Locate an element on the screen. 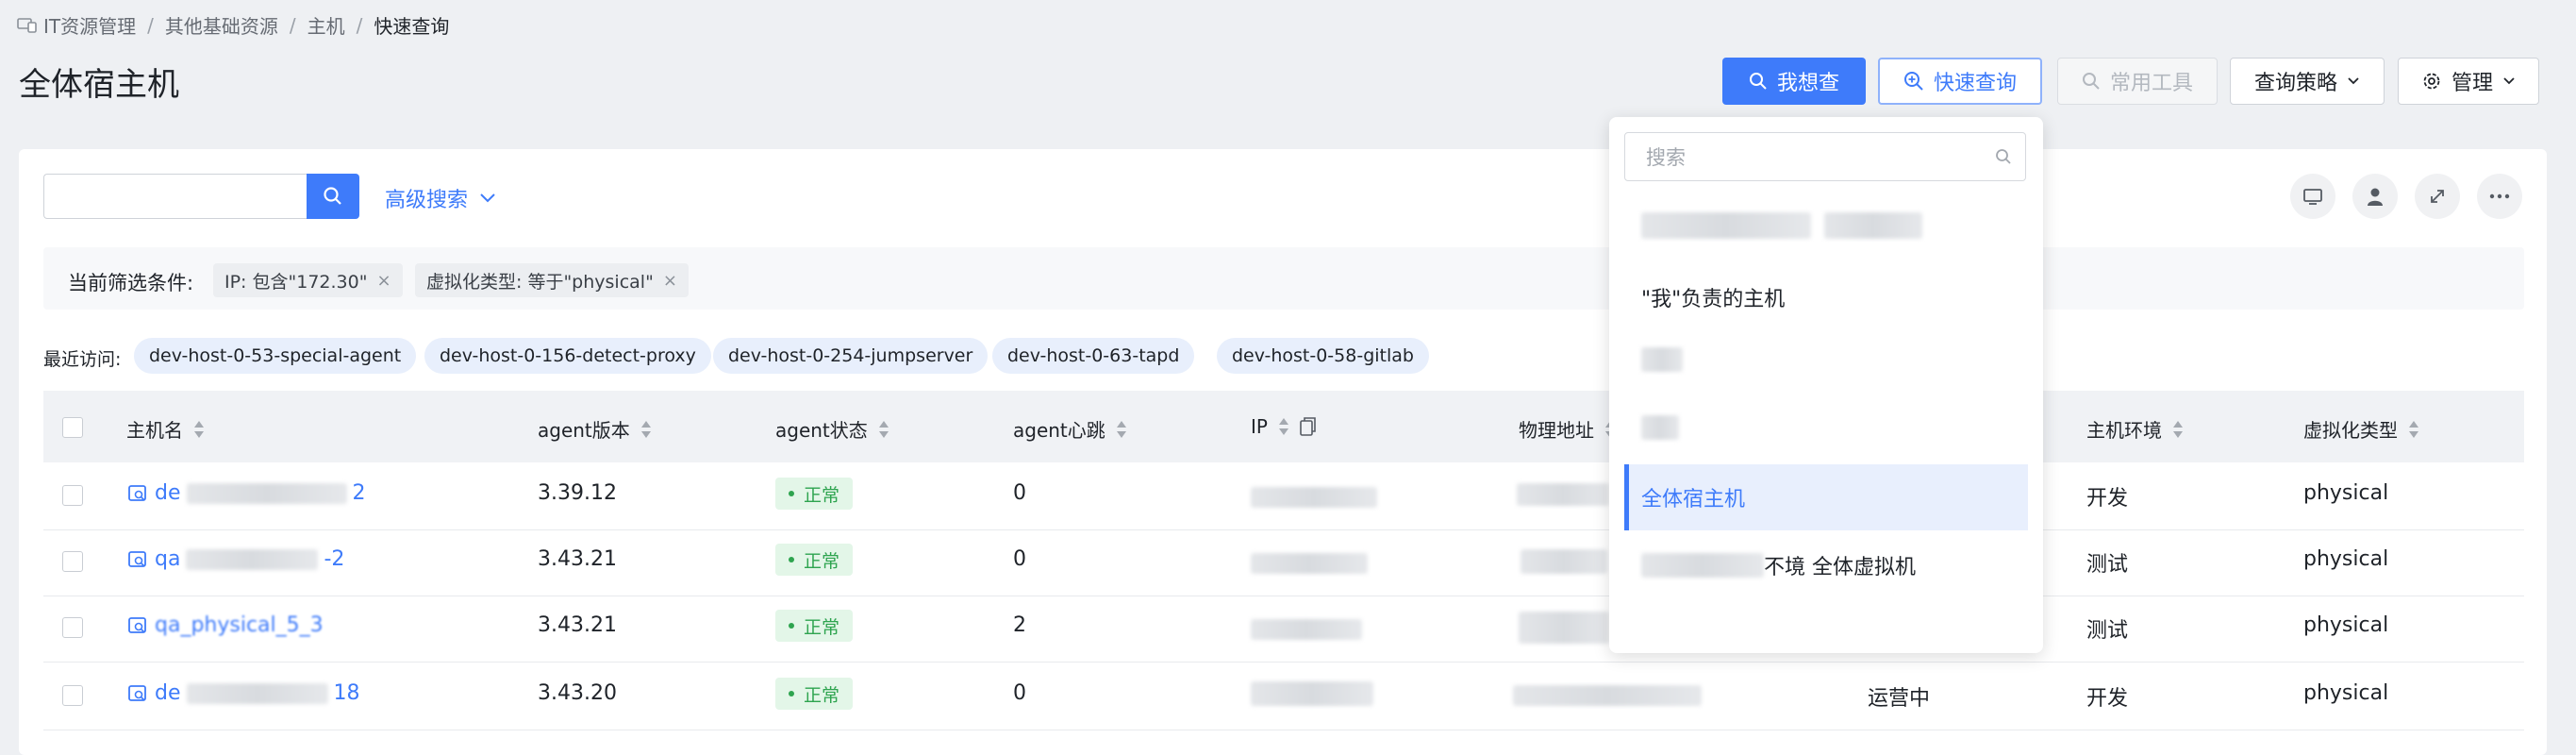 Image resolution: width=2576 pixels, height=755 pixels. recent-item: dev-host-0-58-gitlab is located at coordinates (1323, 356).